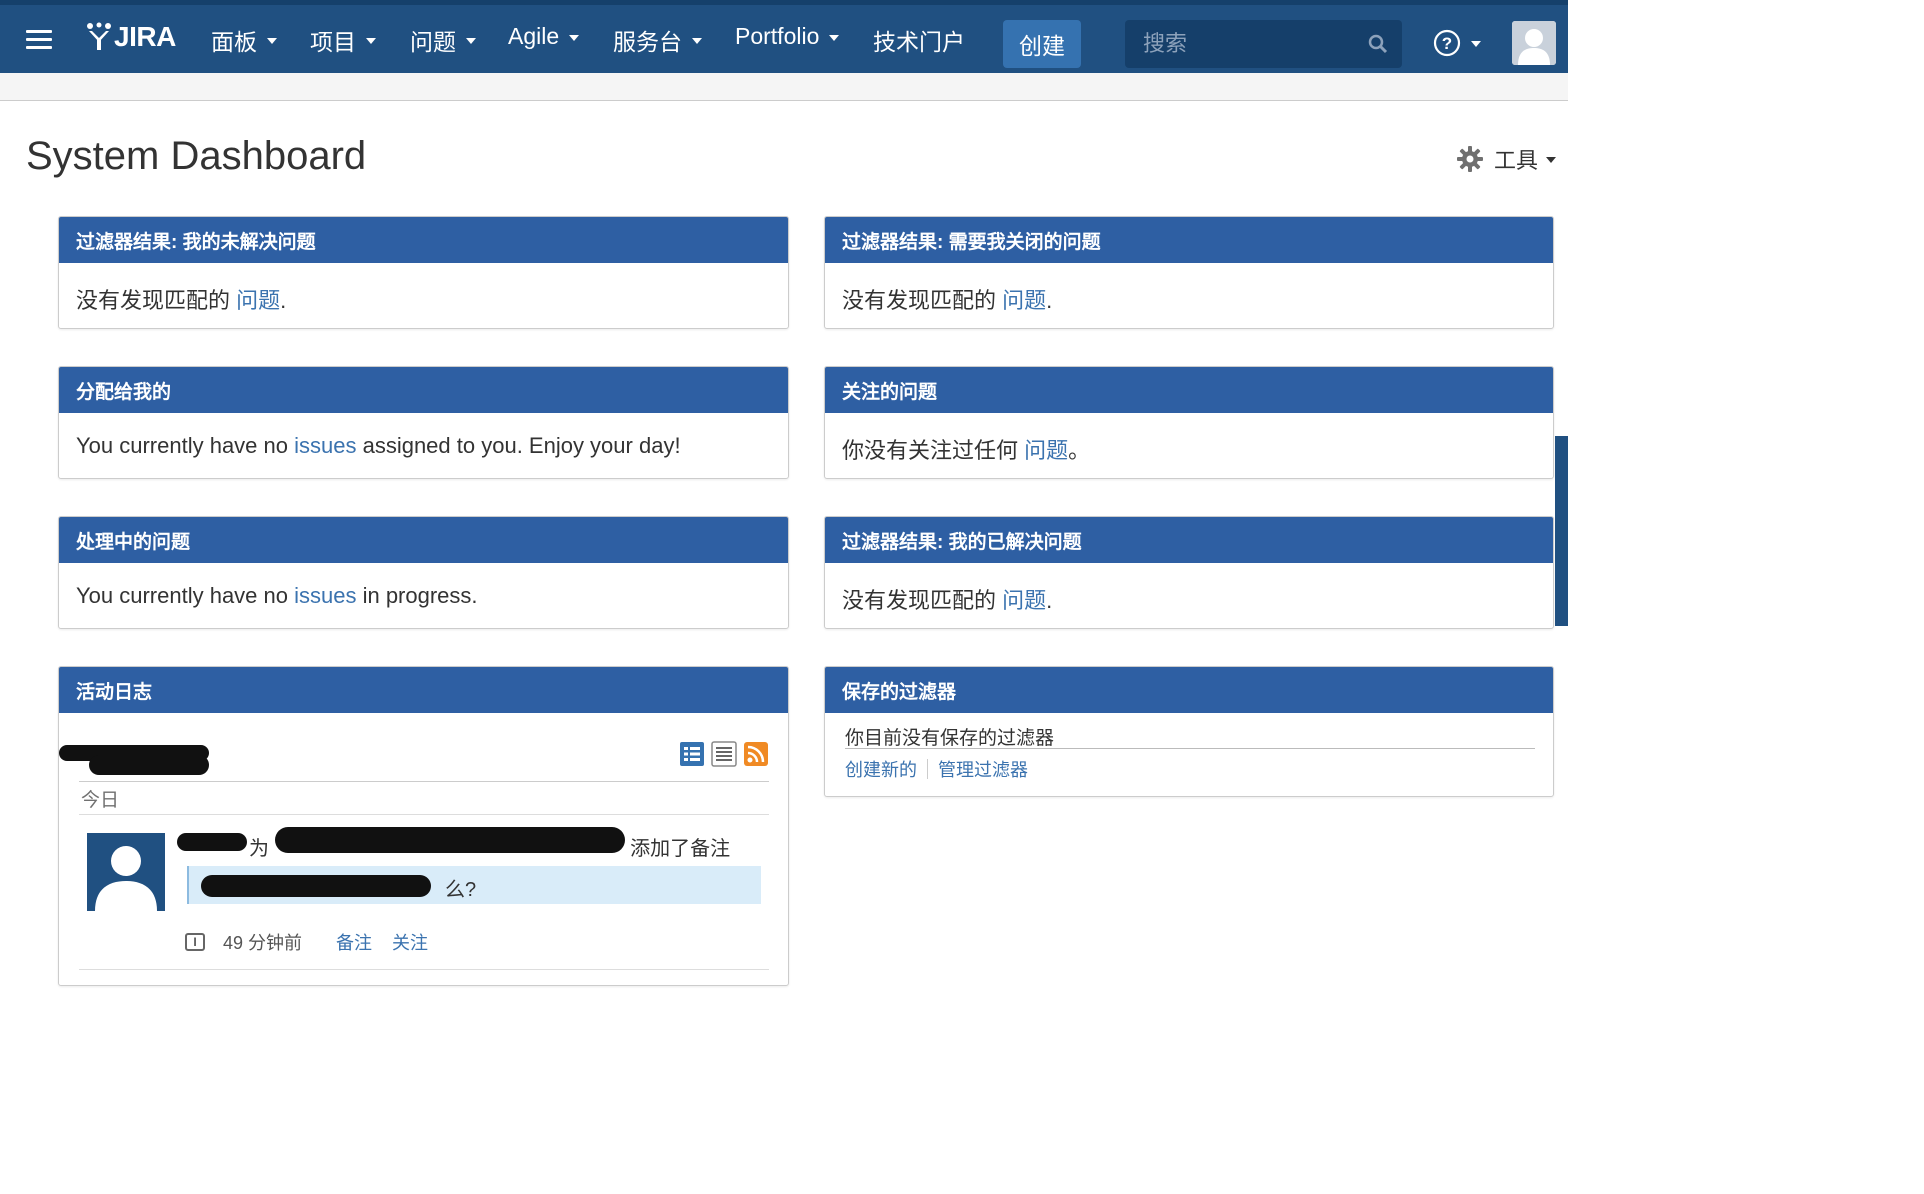 This screenshot has height=1194, width=1924. What do you see at coordinates (1189, 390) in the screenshot?
I see `gadget-title: 关注的问题` at bounding box center [1189, 390].